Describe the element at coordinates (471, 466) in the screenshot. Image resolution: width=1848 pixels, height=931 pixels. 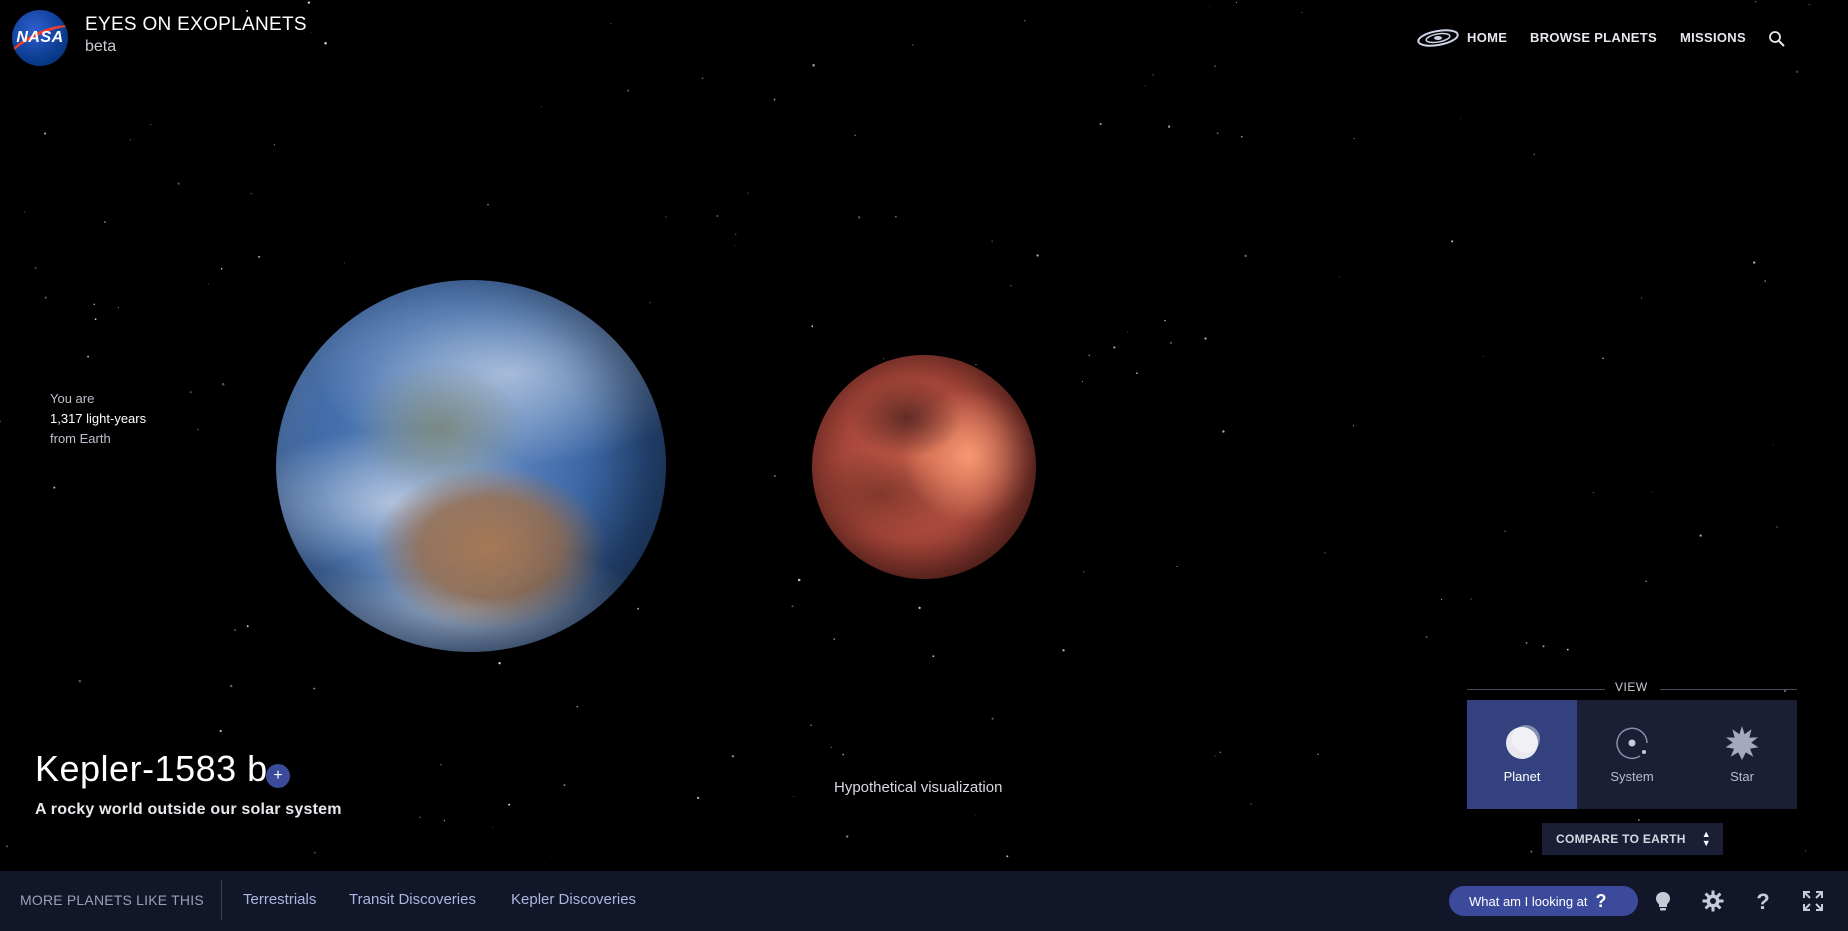
I see `earth-globe` at that location.